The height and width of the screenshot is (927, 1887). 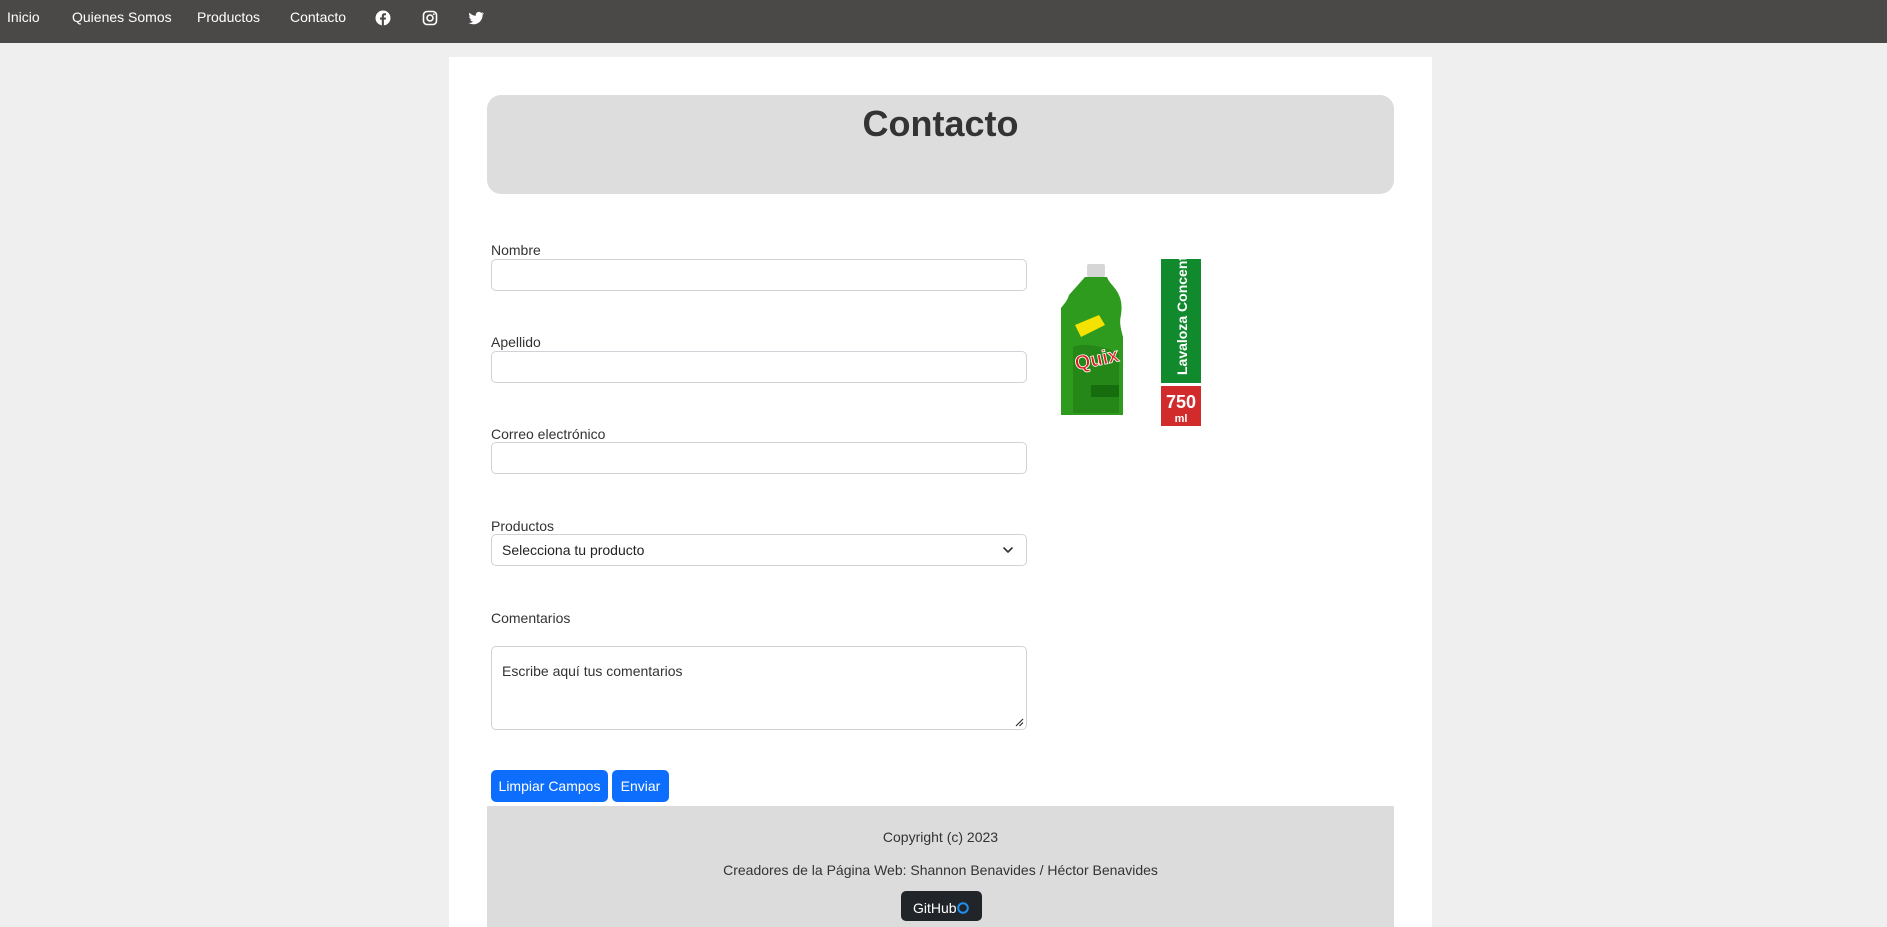 What do you see at coordinates (548, 434) in the screenshot?
I see `correo-label: Correo electrónico` at bounding box center [548, 434].